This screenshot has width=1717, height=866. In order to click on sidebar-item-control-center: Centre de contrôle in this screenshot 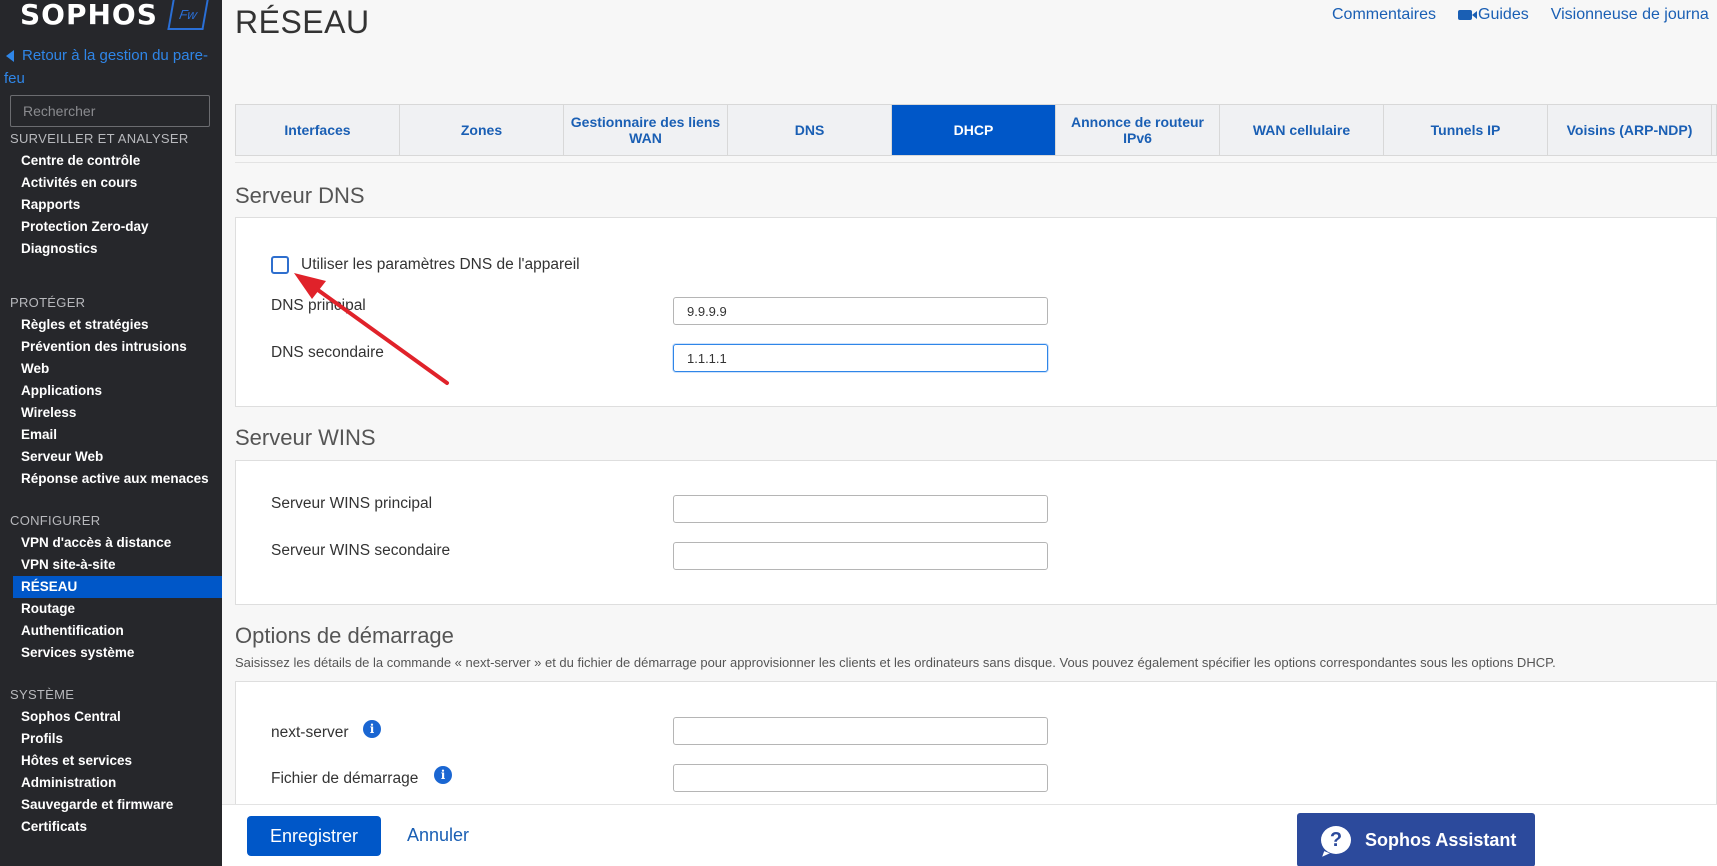, I will do `click(111, 161)`.